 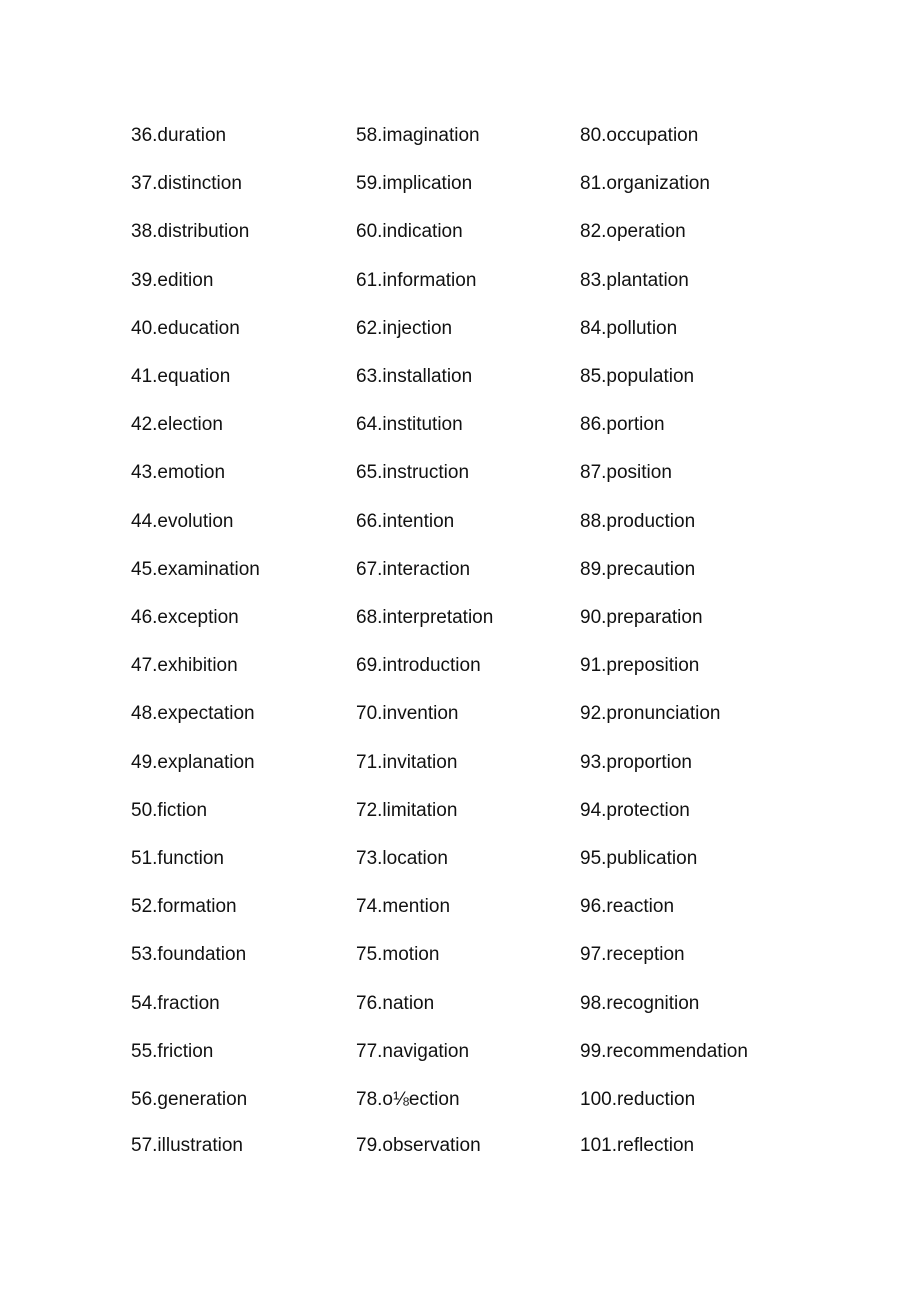 I want to click on word-list-item: 82.operation, so click(x=633, y=231).